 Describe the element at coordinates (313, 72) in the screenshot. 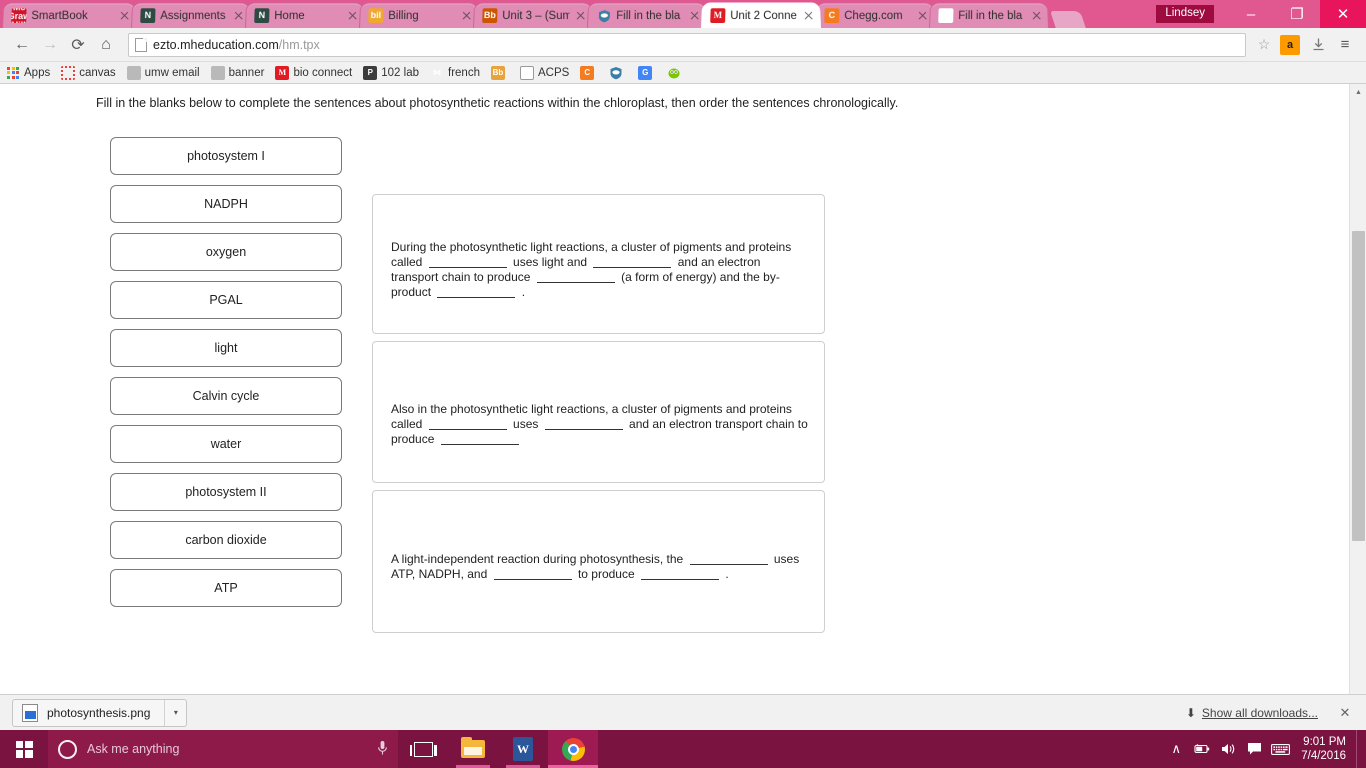

I see `bookmark-bio-connect: M bio connect` at that location.